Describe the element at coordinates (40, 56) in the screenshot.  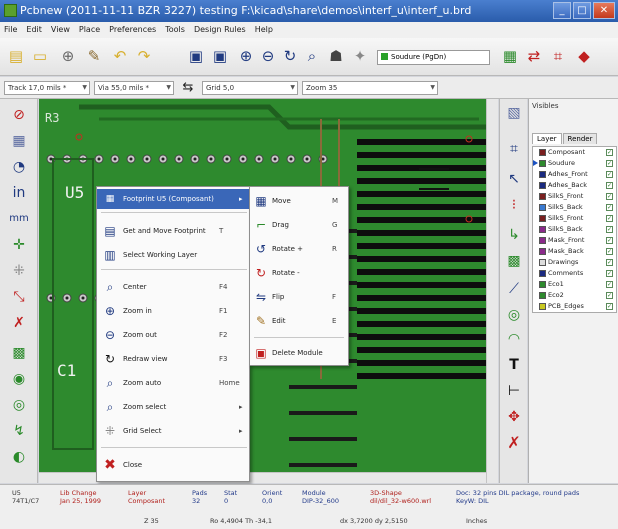
I see `open-board-icon: ▭` at that location.